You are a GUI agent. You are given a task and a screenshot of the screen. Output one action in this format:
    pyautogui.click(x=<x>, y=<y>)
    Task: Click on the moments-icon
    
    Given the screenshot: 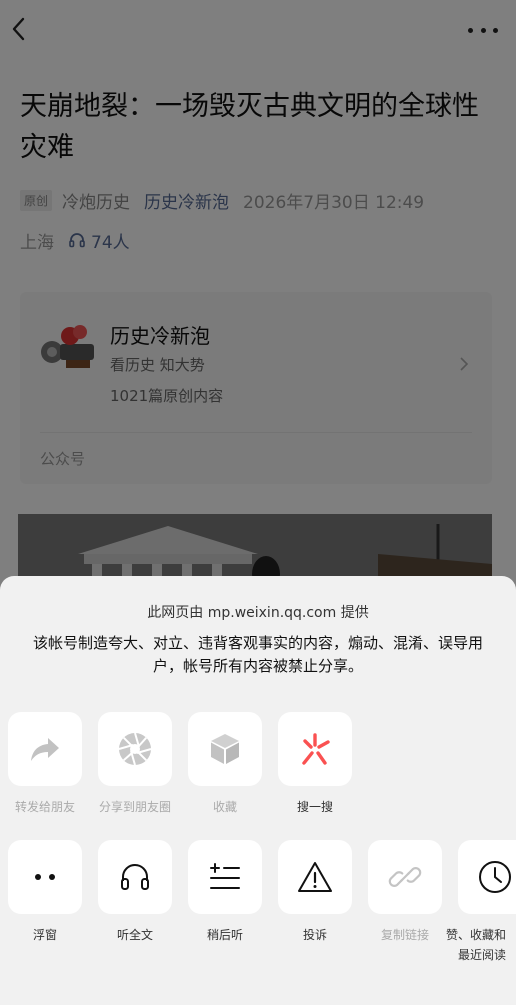 What is the action you would take?
    pyautogui.click(x=135, y=749)
    